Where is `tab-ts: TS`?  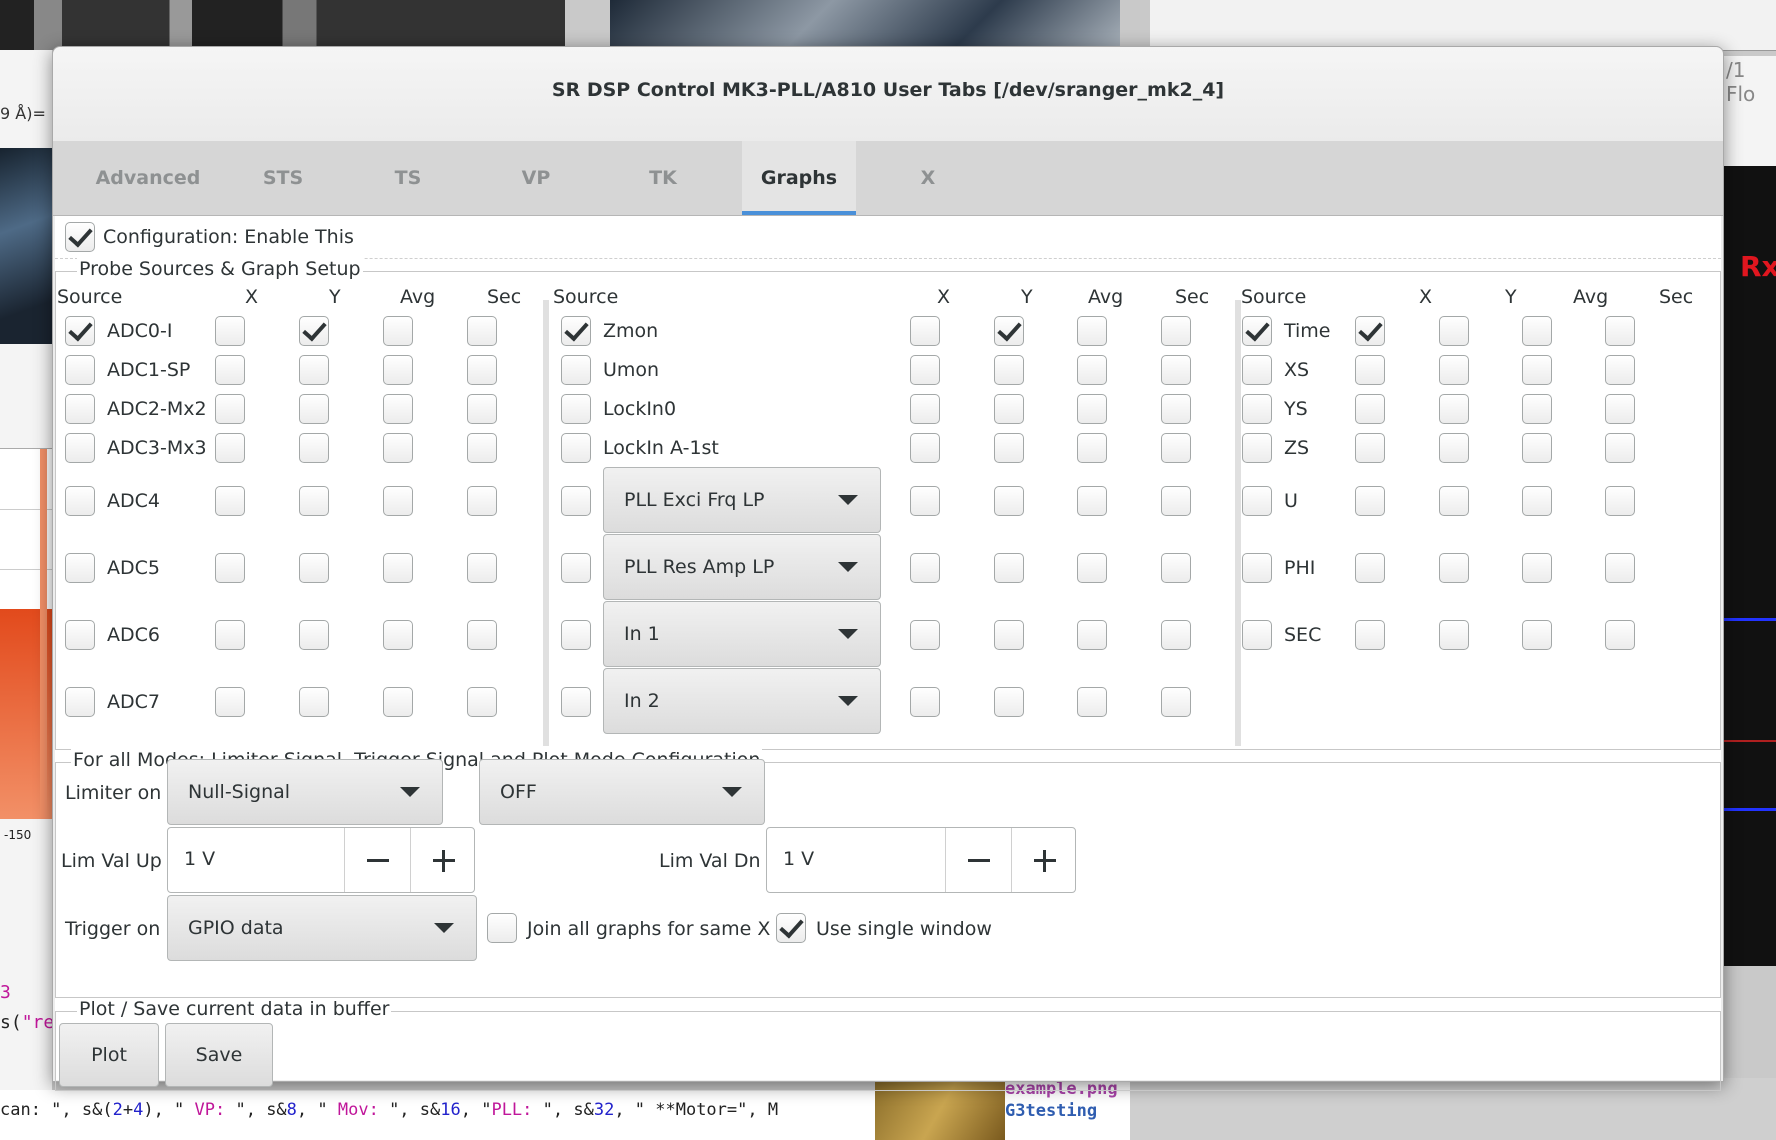 tab-ts: TS is located at coordinates (408, 178).